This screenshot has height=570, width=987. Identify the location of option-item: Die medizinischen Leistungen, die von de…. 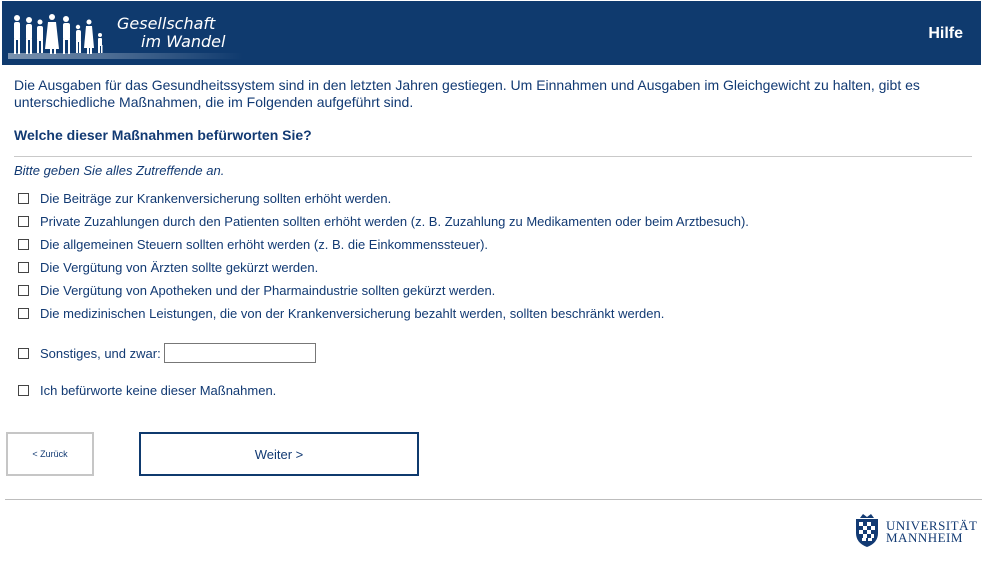
(341, 313).